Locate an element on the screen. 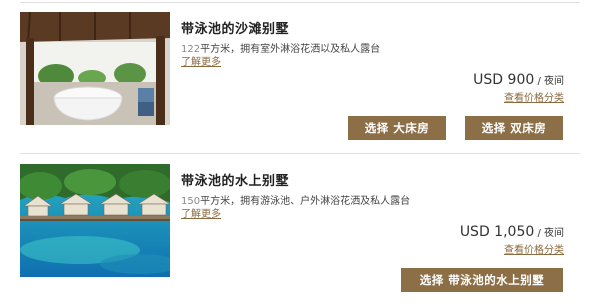  price-value: USD 1,050 is located at coordinates (497, 232).